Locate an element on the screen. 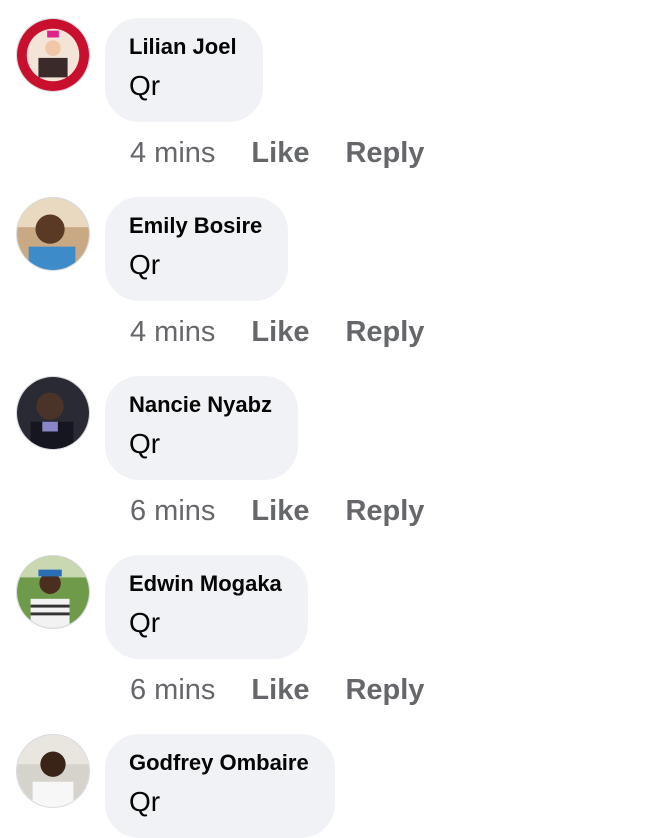  comment-bubble: Nancie Nyabz Qr is located at coordinates (202, 428).